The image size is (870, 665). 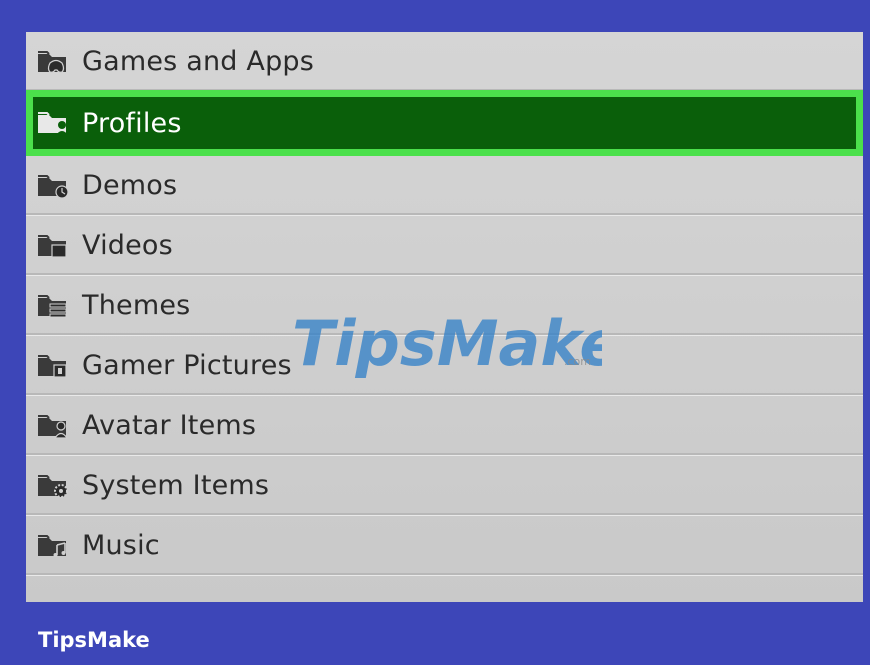 What do you see at coordinates (54, 426) in the screenshot?
I see `folder-avatar-icon` at bounding box center [54, 426].